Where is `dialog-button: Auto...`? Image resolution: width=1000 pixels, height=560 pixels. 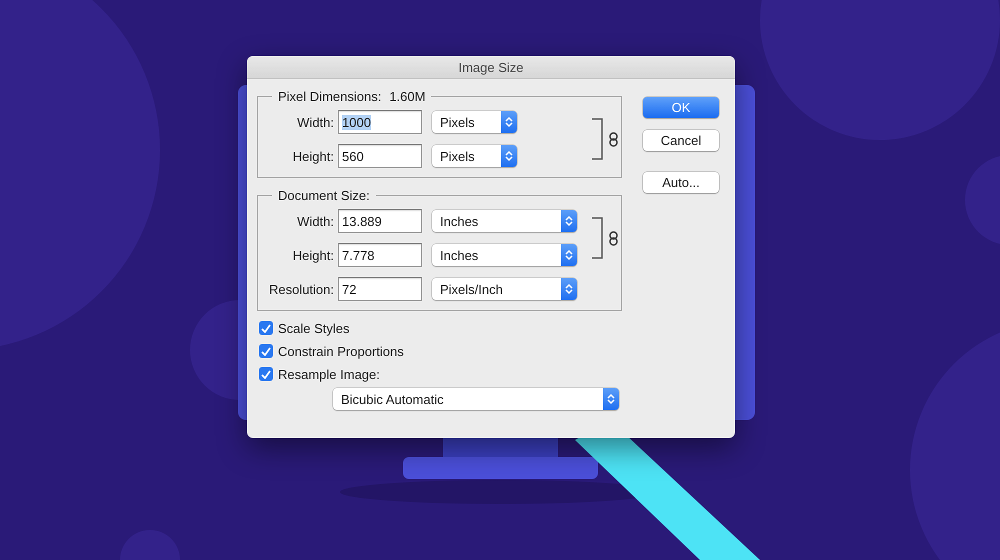 dialog-button: Auto... is located at coordinates (681, 182).